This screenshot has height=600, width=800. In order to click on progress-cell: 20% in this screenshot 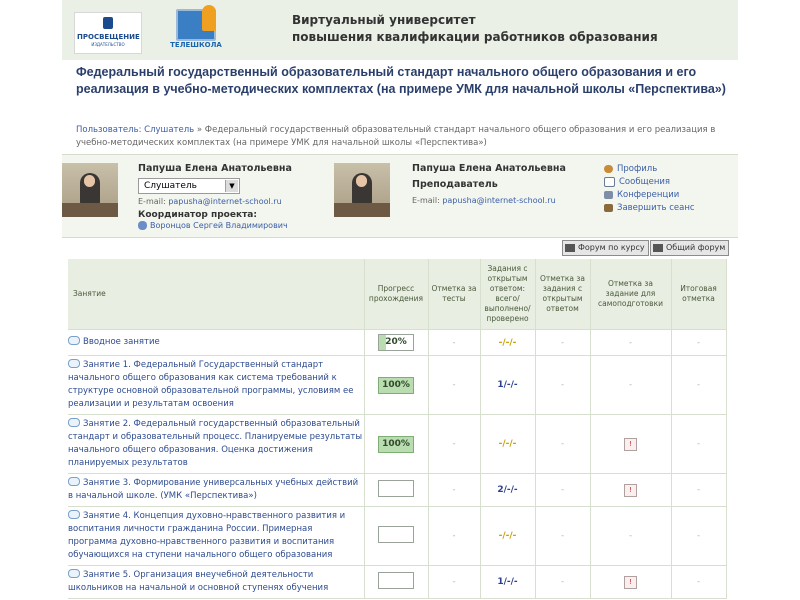, I will do `click(396, 342)`.